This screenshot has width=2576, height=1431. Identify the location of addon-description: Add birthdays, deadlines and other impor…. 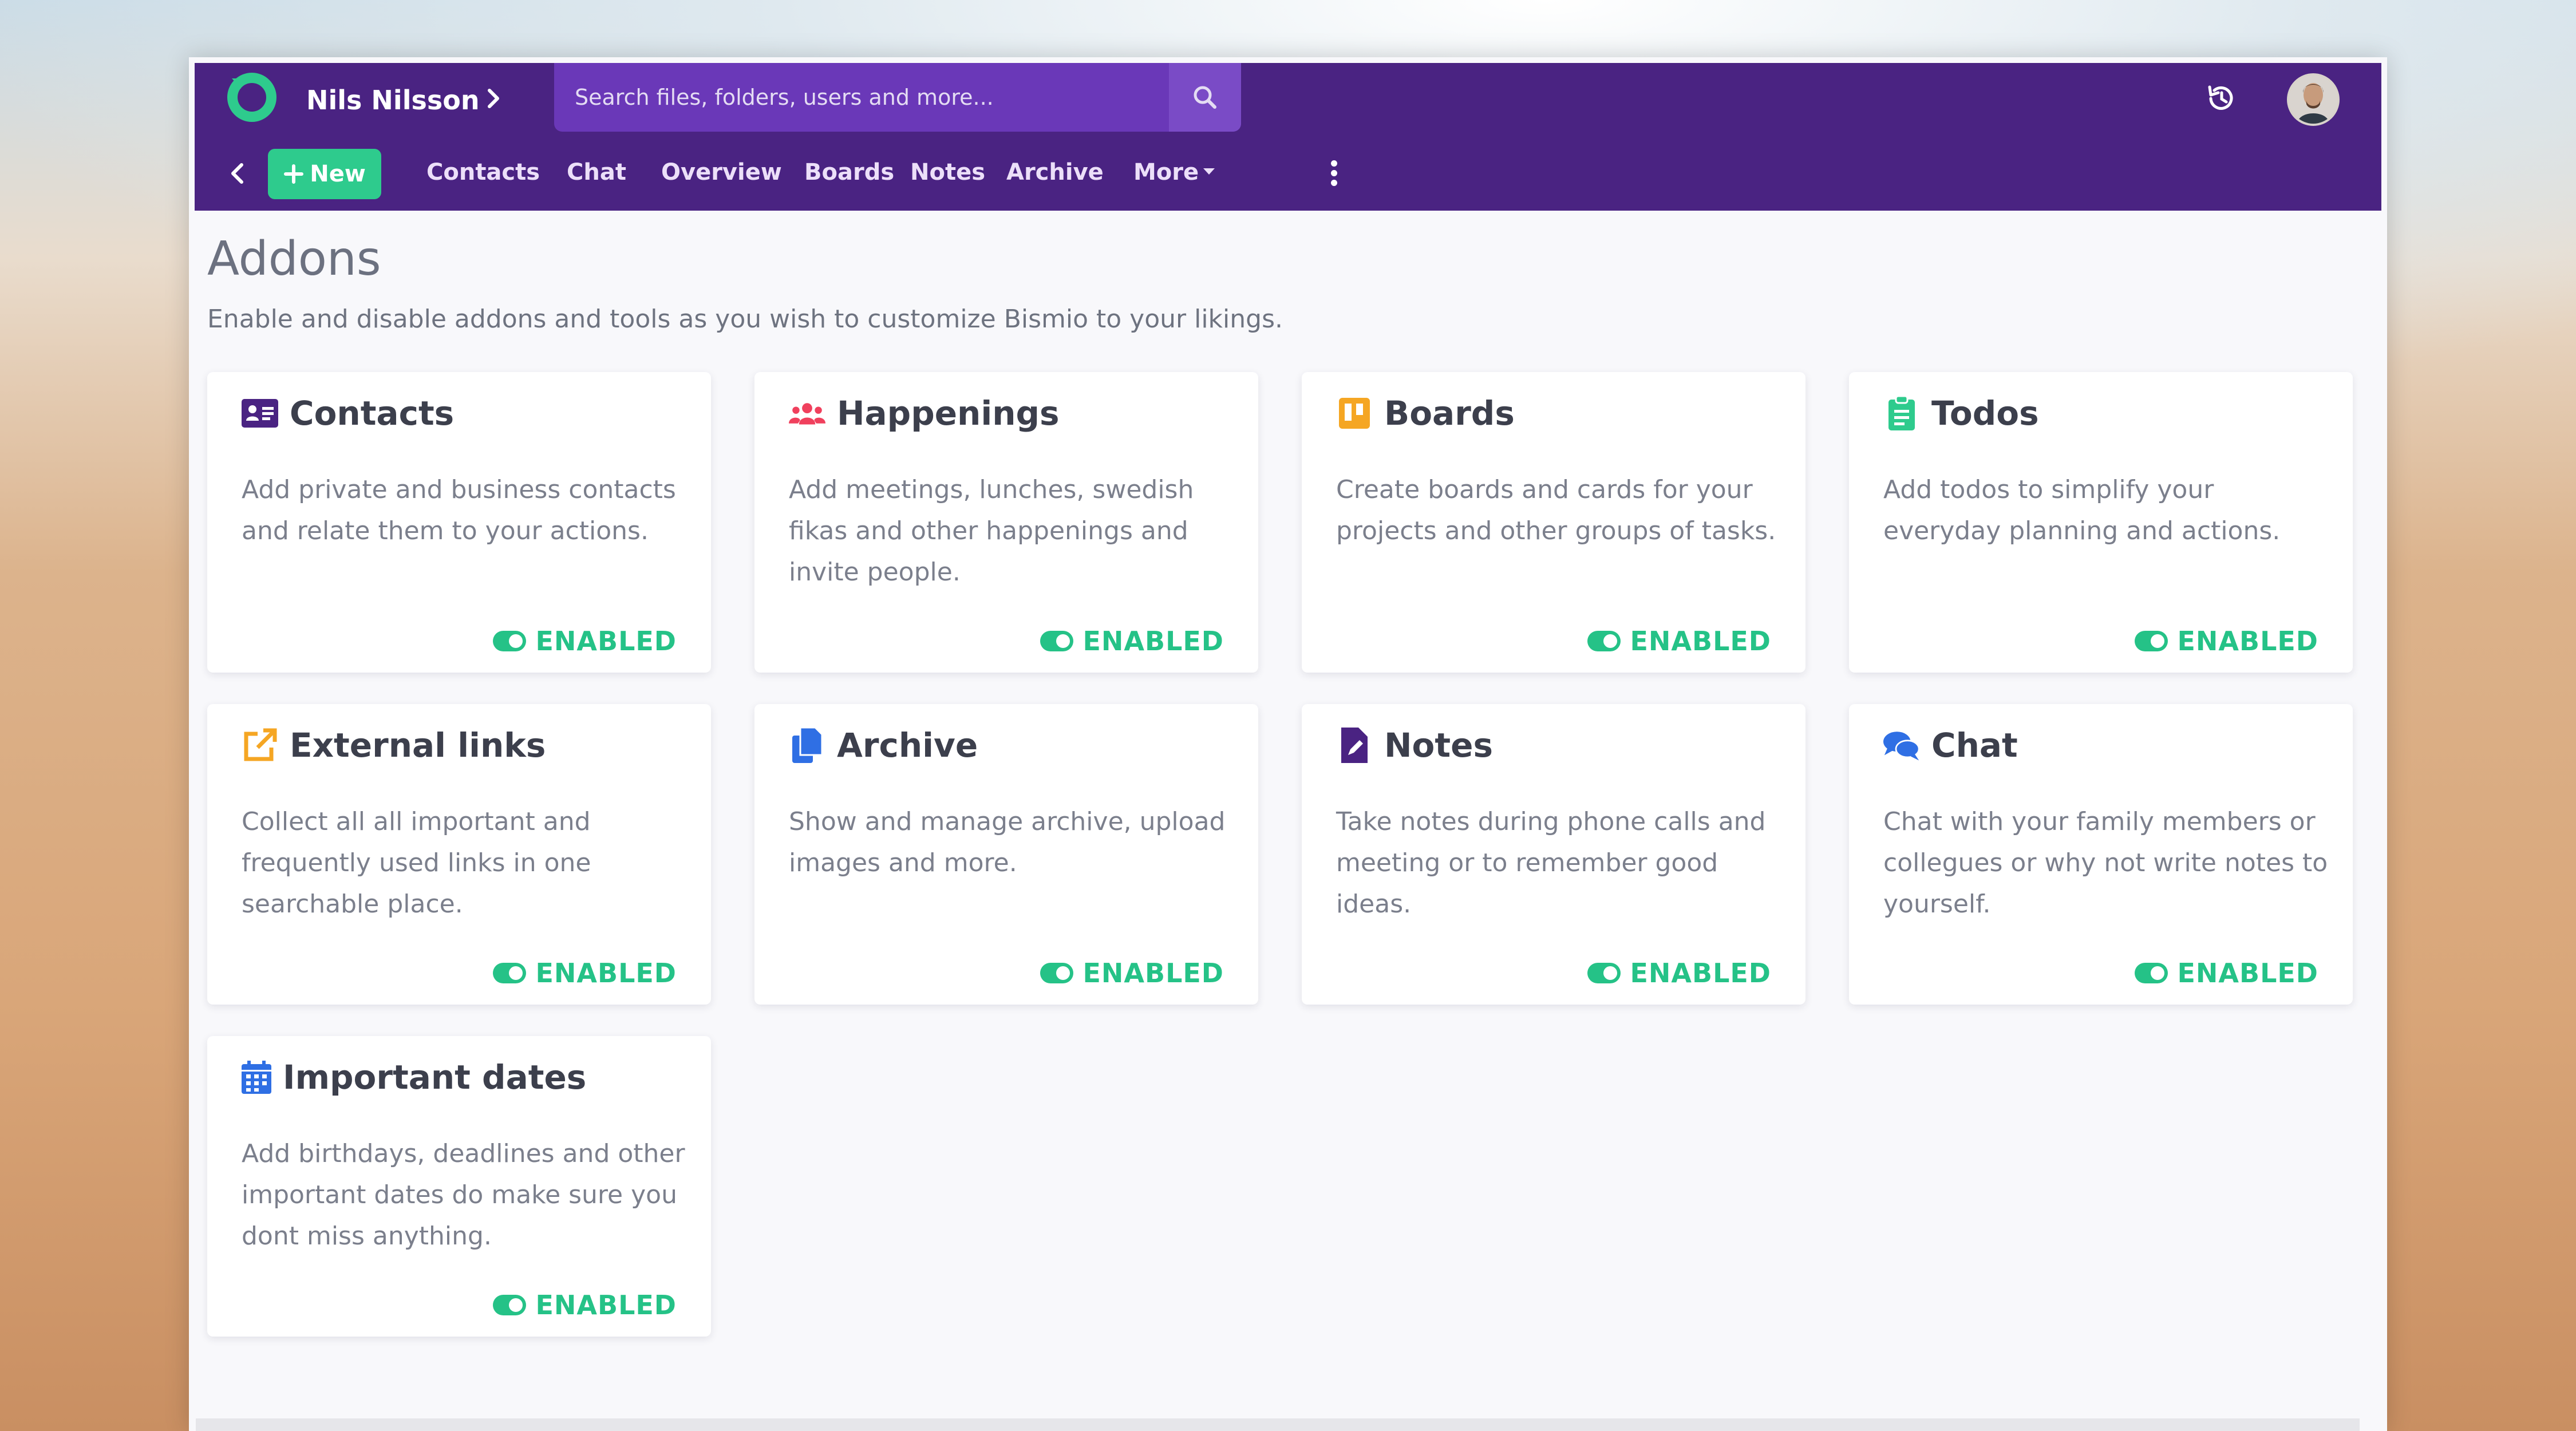
(463, 1195).